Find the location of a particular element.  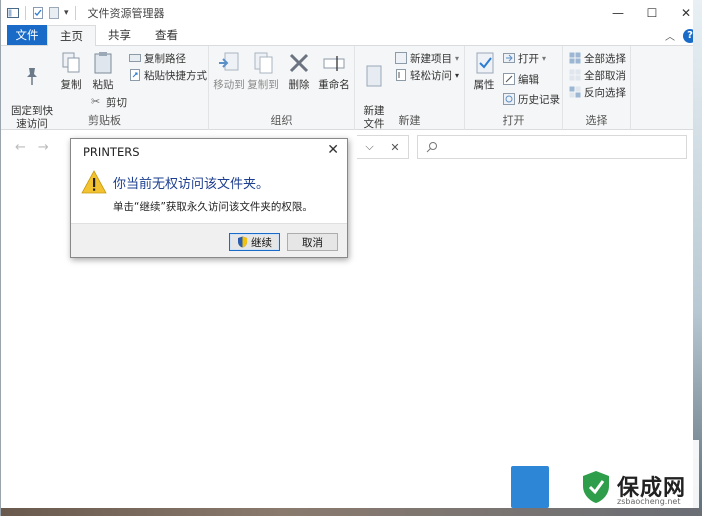

group-label-new: 新建 is located at coordinates (409, 120).